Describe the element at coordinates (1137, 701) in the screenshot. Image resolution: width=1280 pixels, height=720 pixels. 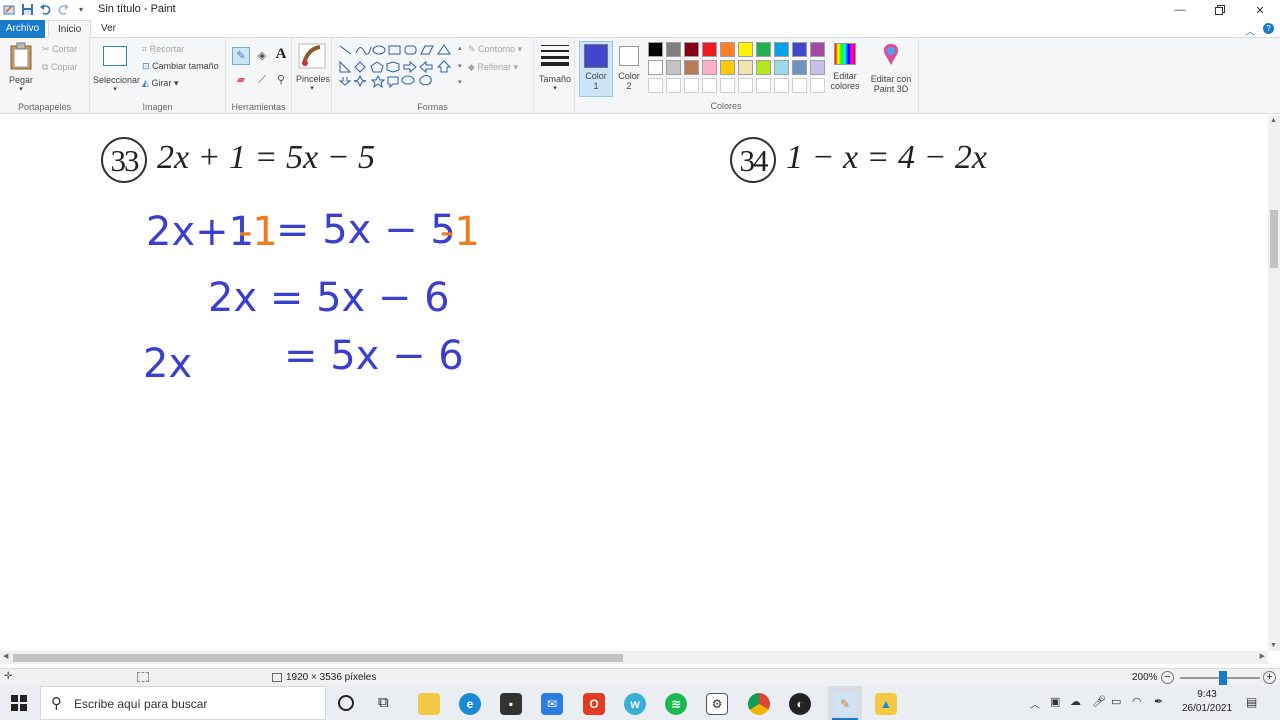
I see `wifi-icon: ◠` at that location.